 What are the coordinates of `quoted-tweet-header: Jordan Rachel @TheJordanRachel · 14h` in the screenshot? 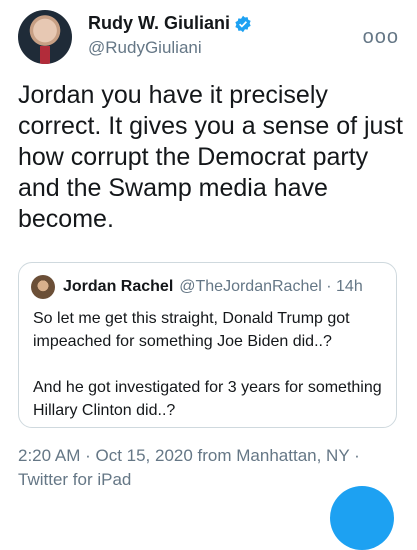 It's located at (208, 287).